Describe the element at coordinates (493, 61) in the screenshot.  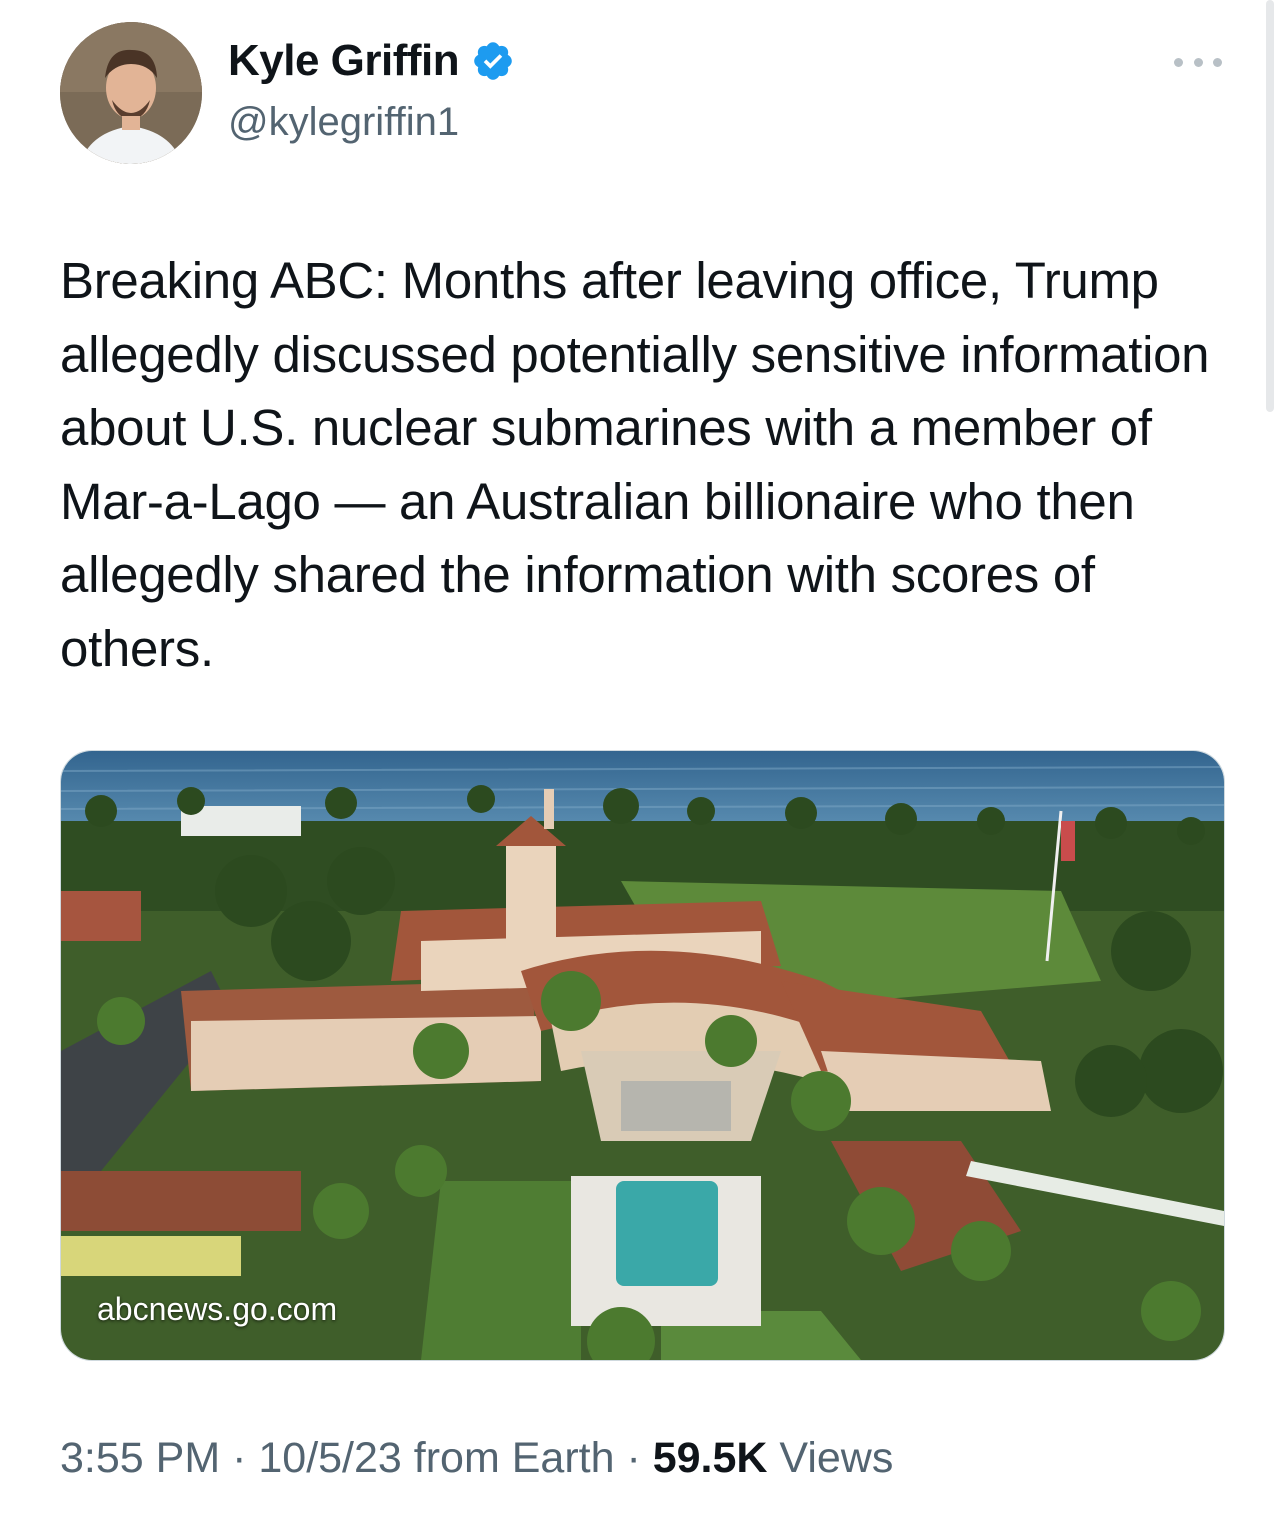
I see `verified-badge-icon` at that location.